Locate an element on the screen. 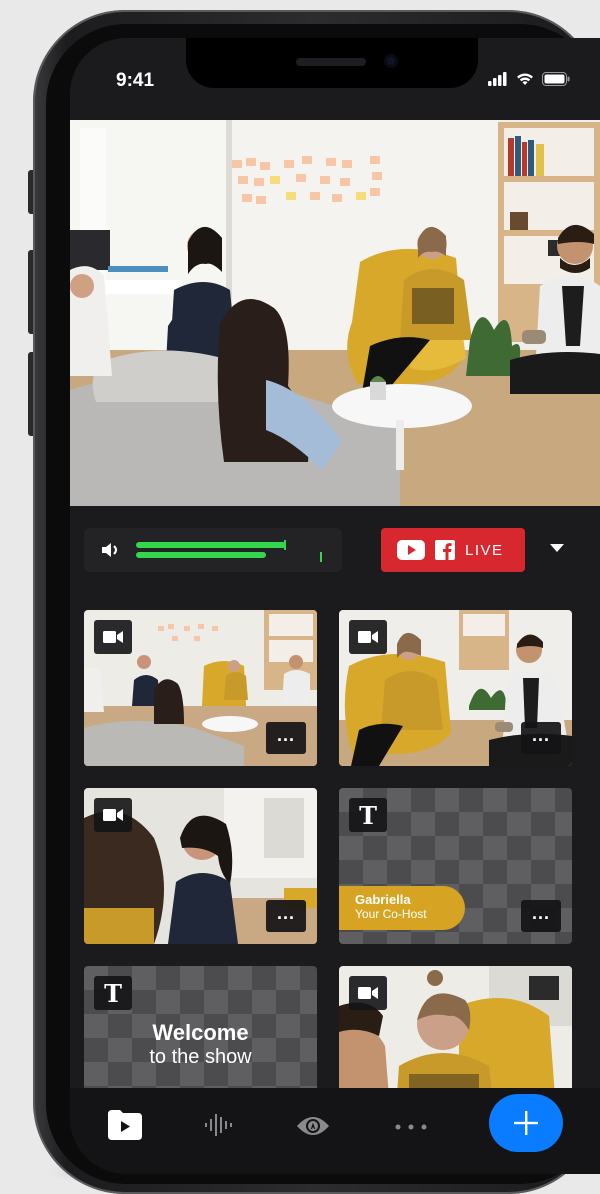 The height and width of the screenshot is (1194, 600). status-icons is located at coordinates (529, 79).